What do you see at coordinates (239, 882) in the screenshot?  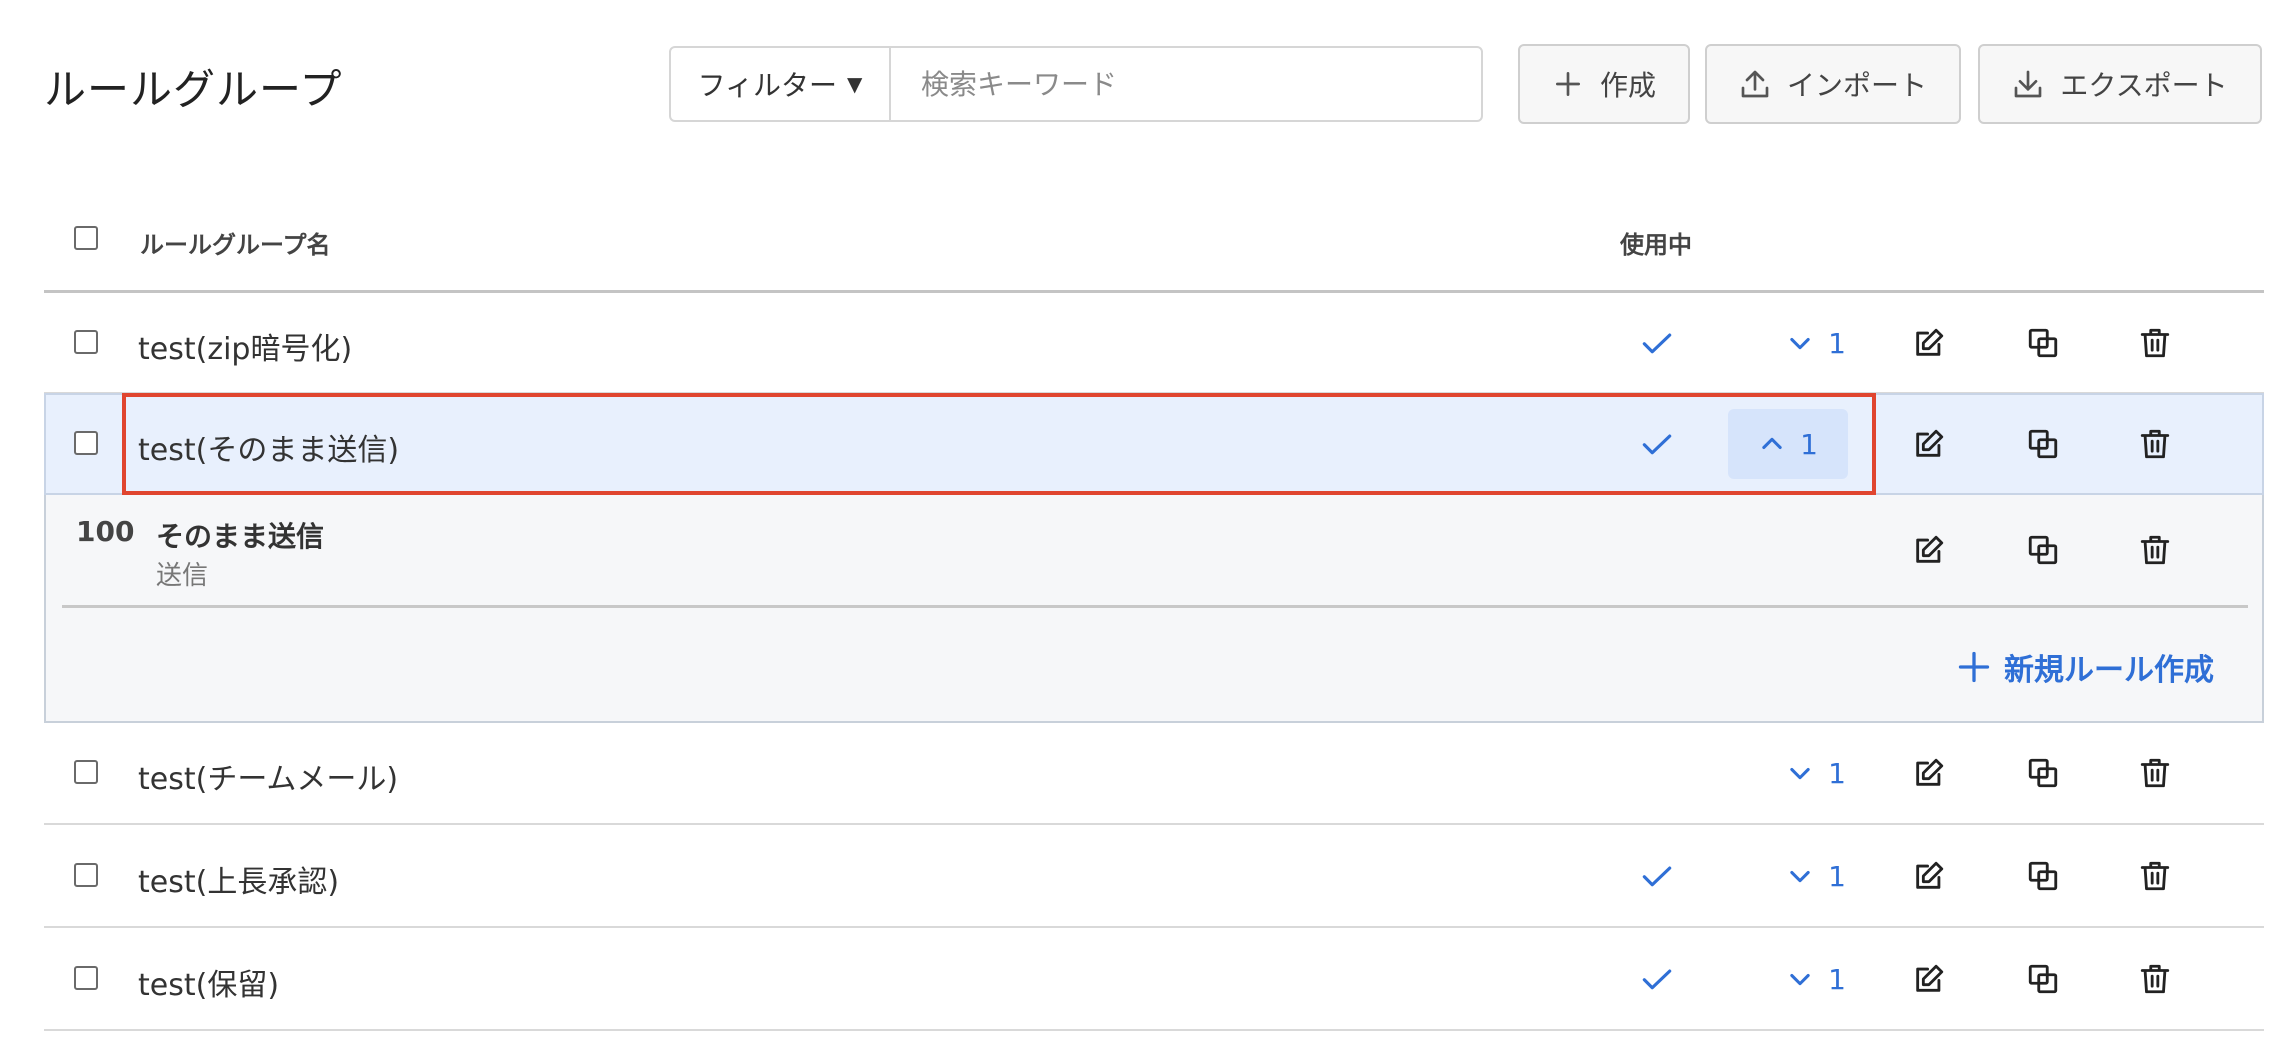 I see `rule-group-name: test(上長承認)` at bounding box center [239, 882].